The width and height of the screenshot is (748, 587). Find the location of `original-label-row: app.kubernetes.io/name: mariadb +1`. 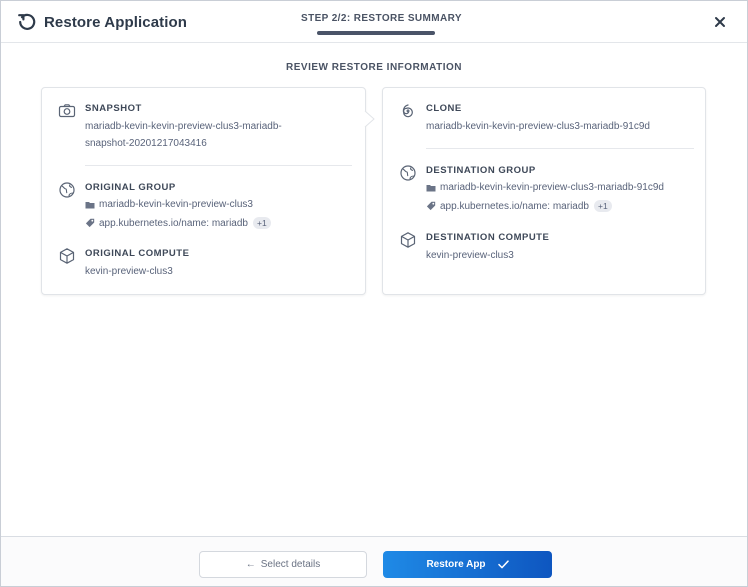

original-label-row: app.kubernetes.io/name: mariadb +1 is located at coordinates (178, 223).